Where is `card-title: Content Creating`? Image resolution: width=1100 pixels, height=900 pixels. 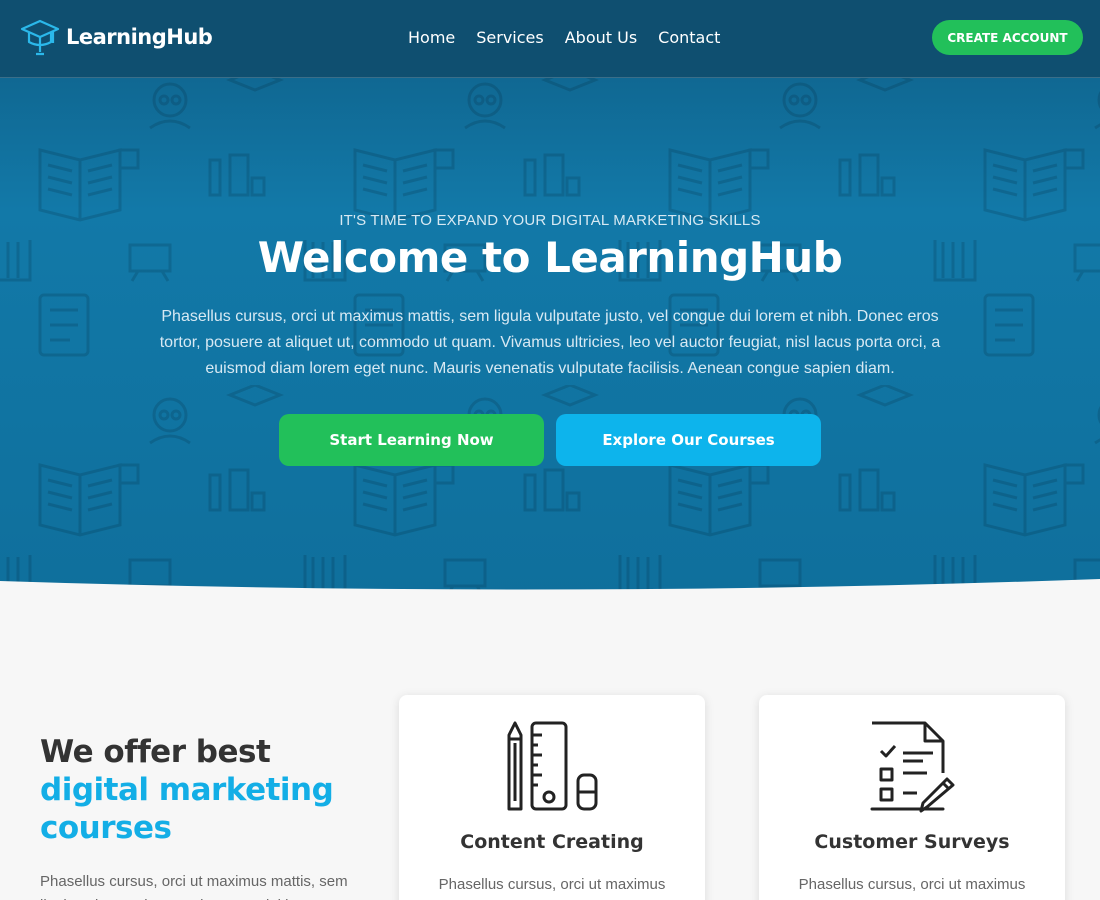
card-title: Content Creating is located at coordinates (552, 842).